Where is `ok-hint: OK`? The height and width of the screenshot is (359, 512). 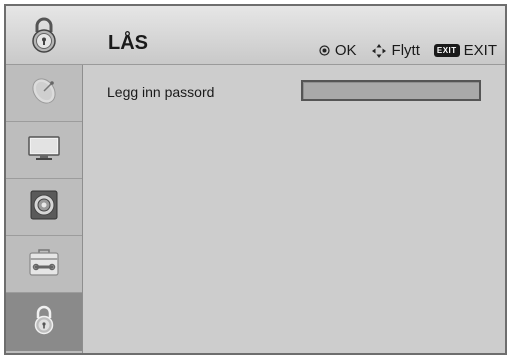 ok-hint: OK is located at coordinates (338, 50).